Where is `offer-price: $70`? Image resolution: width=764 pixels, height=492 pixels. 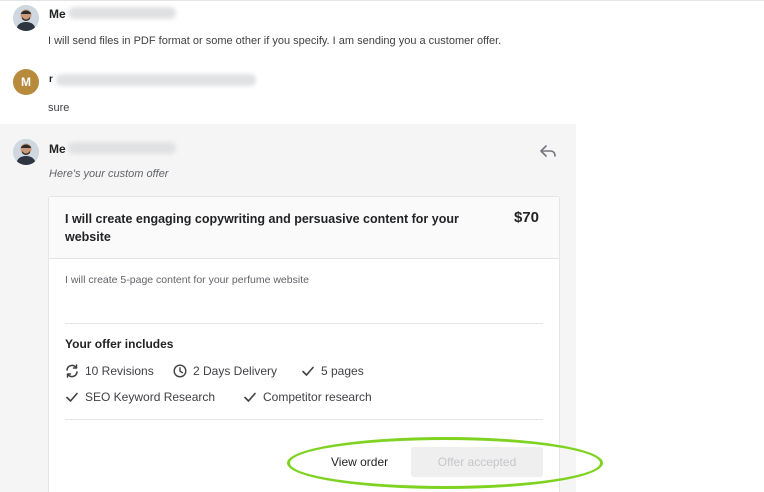
offer-price: $70 is located at coordinates (526, 217).